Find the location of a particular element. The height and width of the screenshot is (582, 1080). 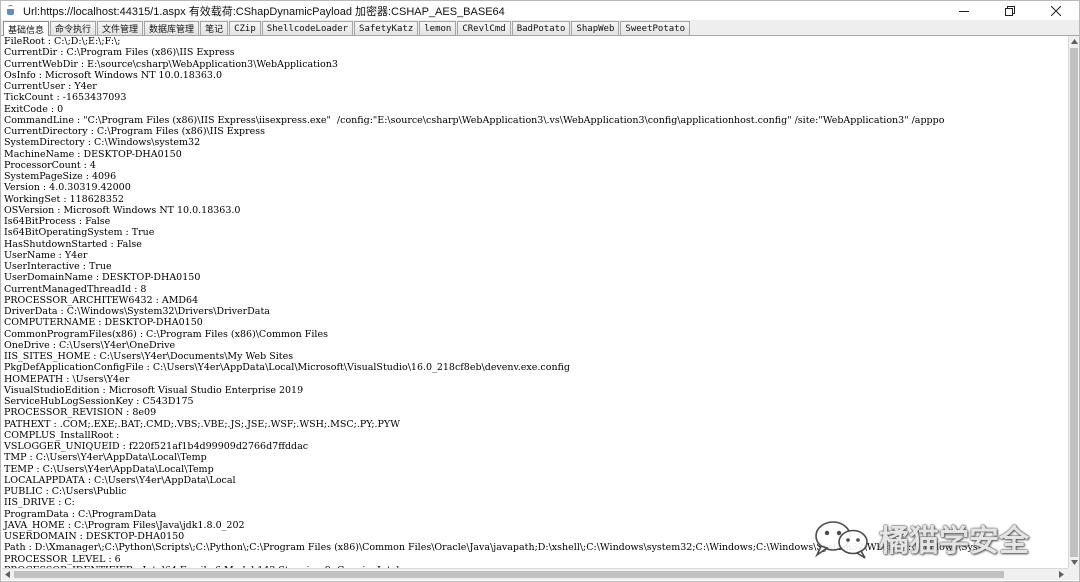

info-line: UserDomainName : DESKTOP-DHA0150 is located at coordinates (102, 278).